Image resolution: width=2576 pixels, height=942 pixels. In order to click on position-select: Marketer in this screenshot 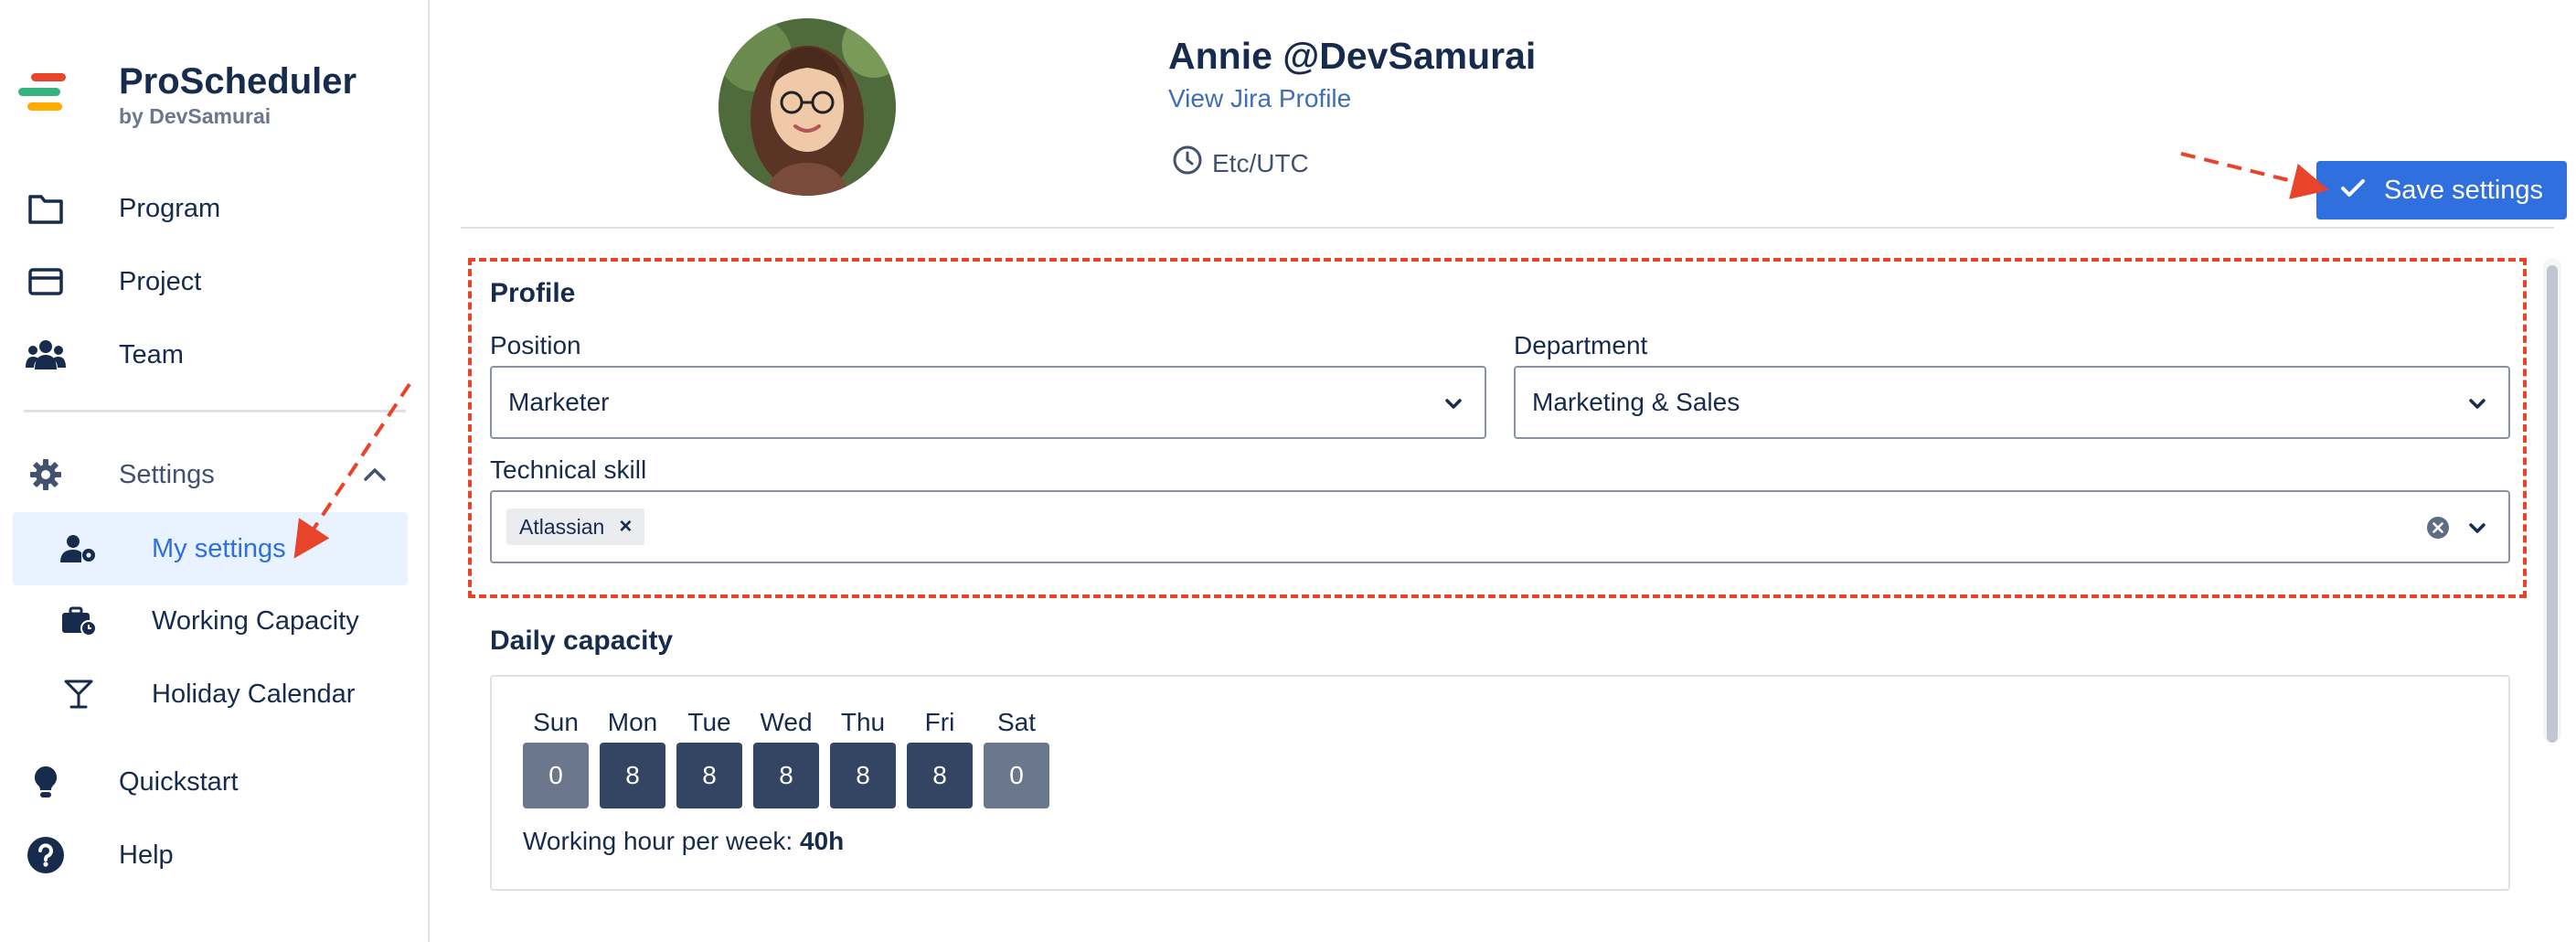, I will do `click(988, 402)`.